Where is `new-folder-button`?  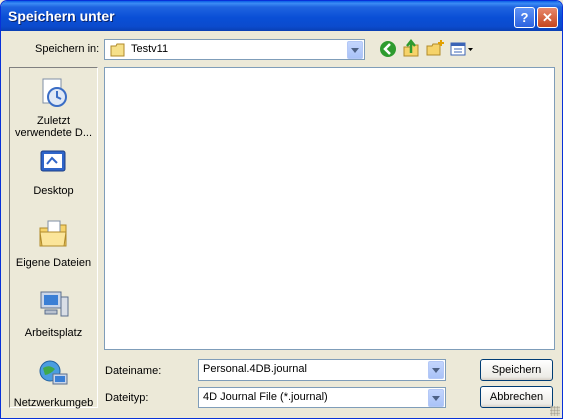
new-folder-button is located at coordinates (435, 49).